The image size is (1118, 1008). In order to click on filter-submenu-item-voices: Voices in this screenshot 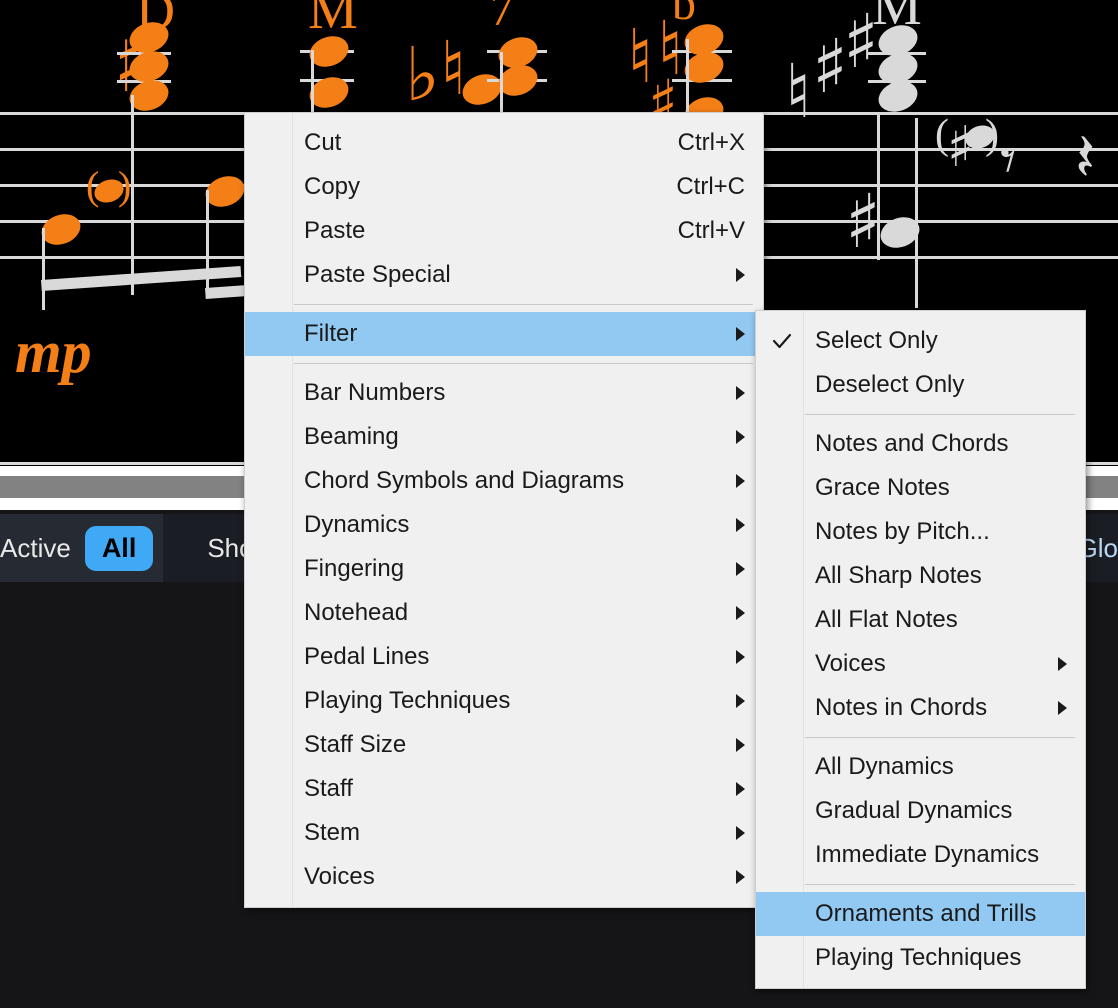, I will do `click(920, 664)`.